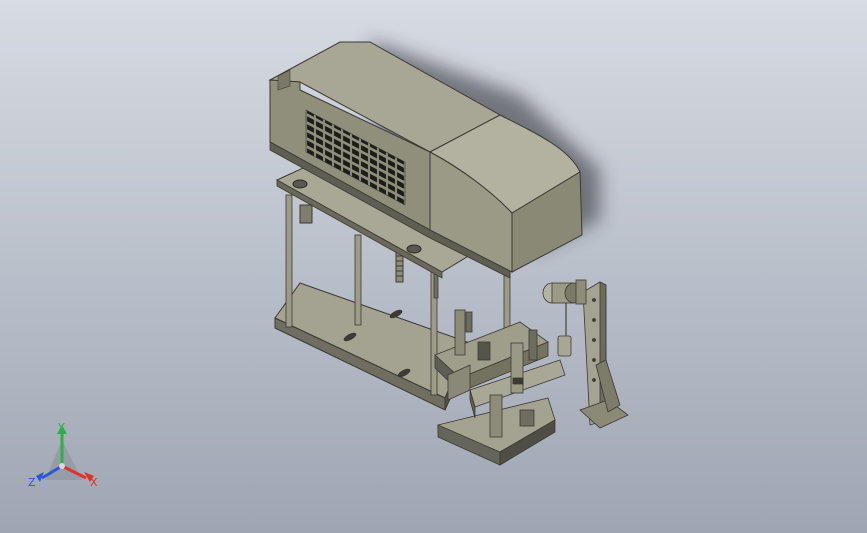 This screenshot has height=533, width=867. What do you see at coordinates (372, 346) in the screenshot?
I see `base-plate` at bounding box center [372, 346].